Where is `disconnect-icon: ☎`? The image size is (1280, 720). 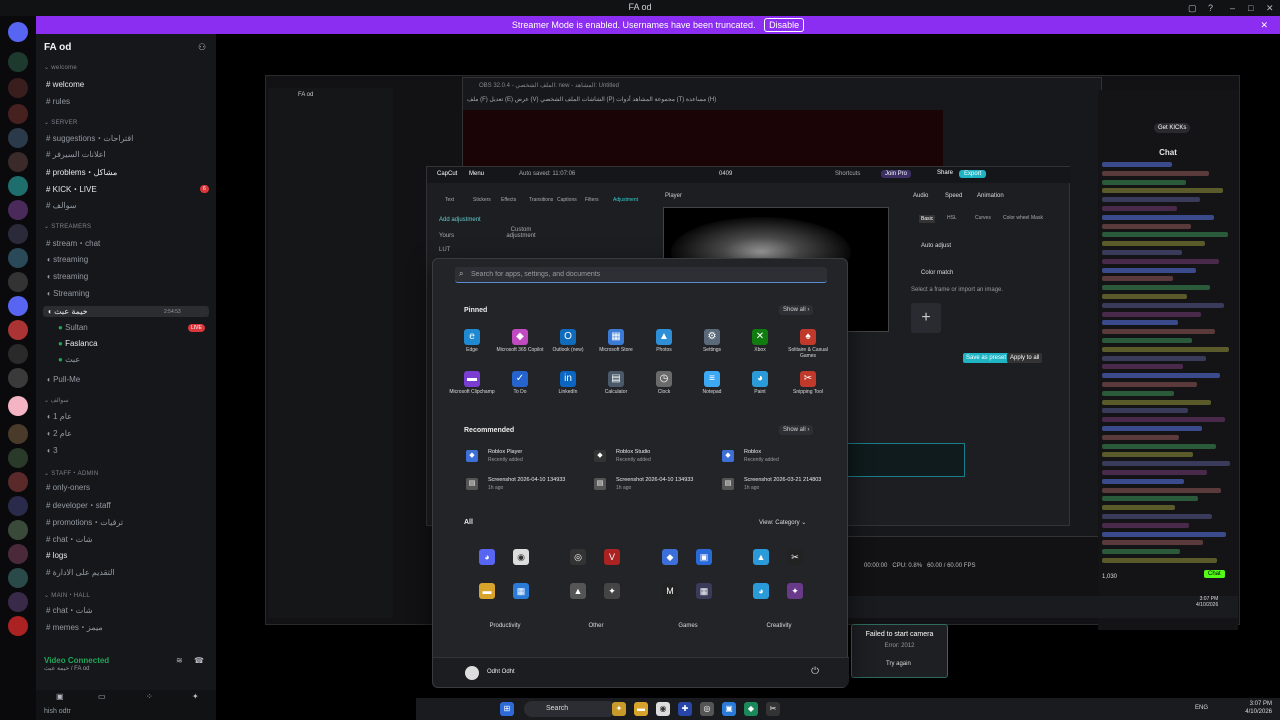
disconnect-icon: ☎ is located at coordinates (199, 660).